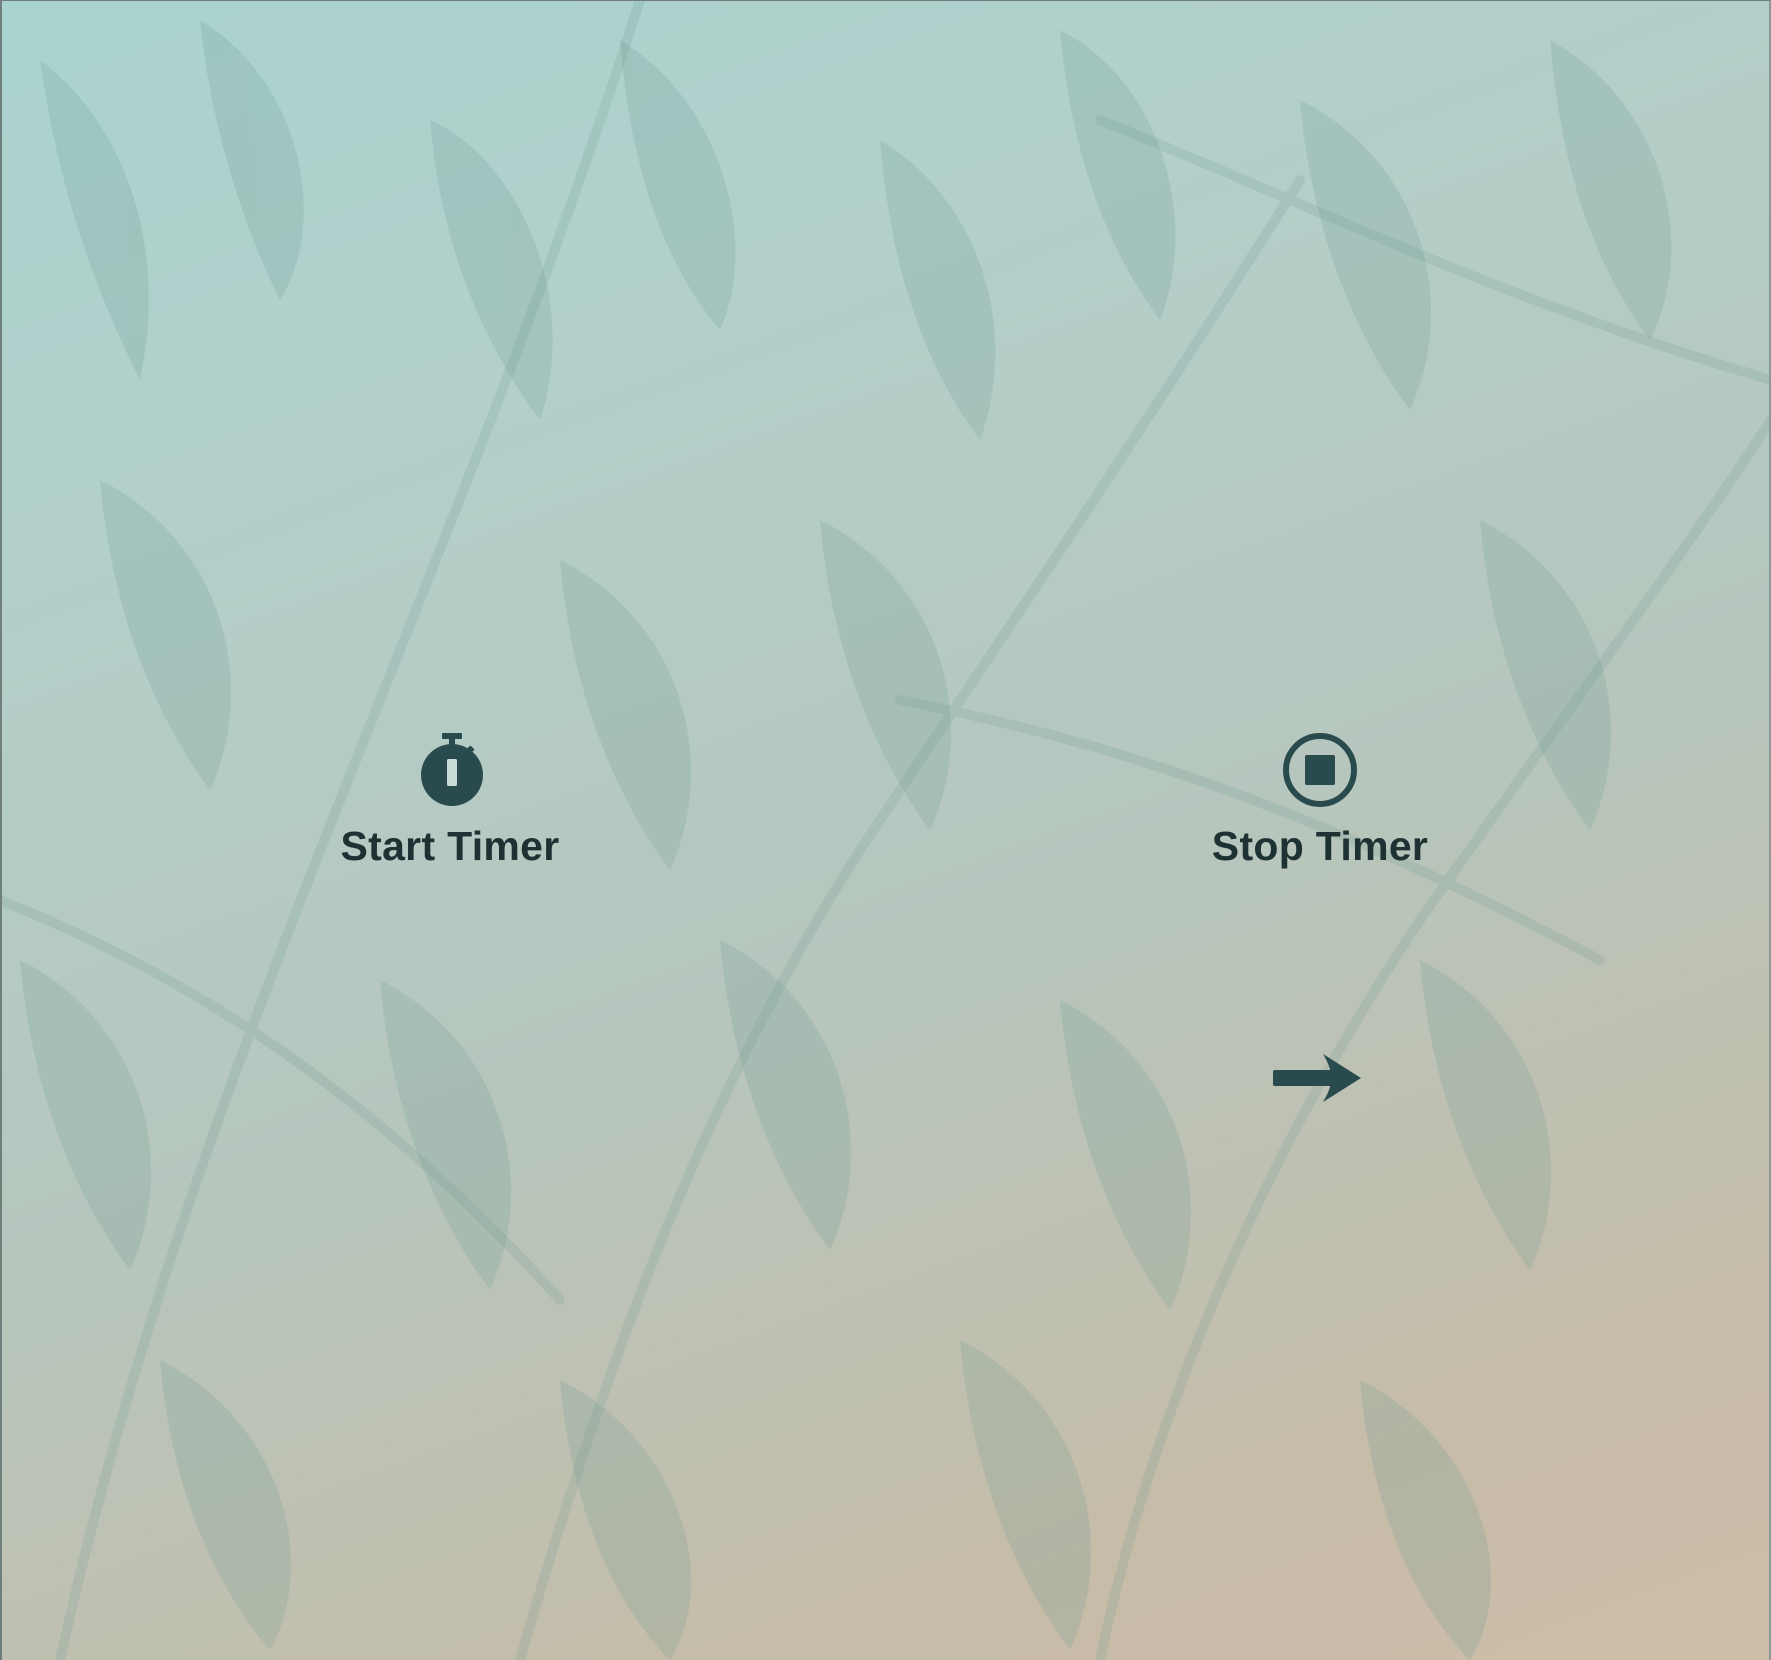 This screenshot has height=1660, width=1771. I want to click on start-timer-button: Start Timer, so click(450, 800).